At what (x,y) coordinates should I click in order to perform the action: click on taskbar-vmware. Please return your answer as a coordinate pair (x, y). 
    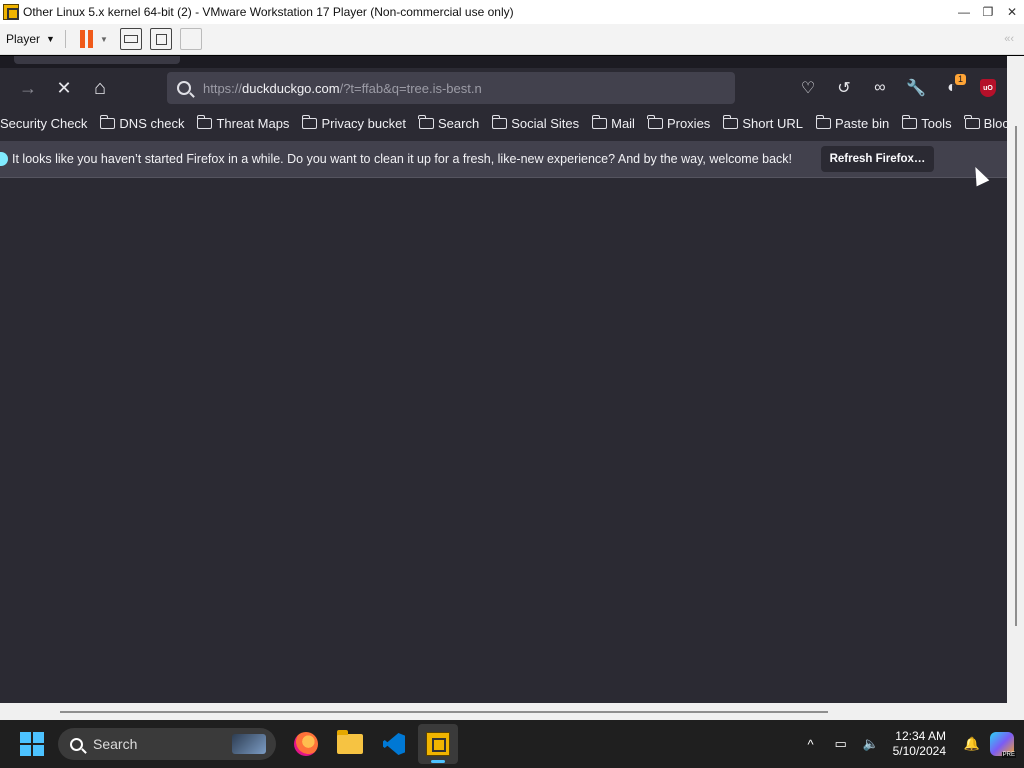
    Looking at the image, I should click on (438, 744).